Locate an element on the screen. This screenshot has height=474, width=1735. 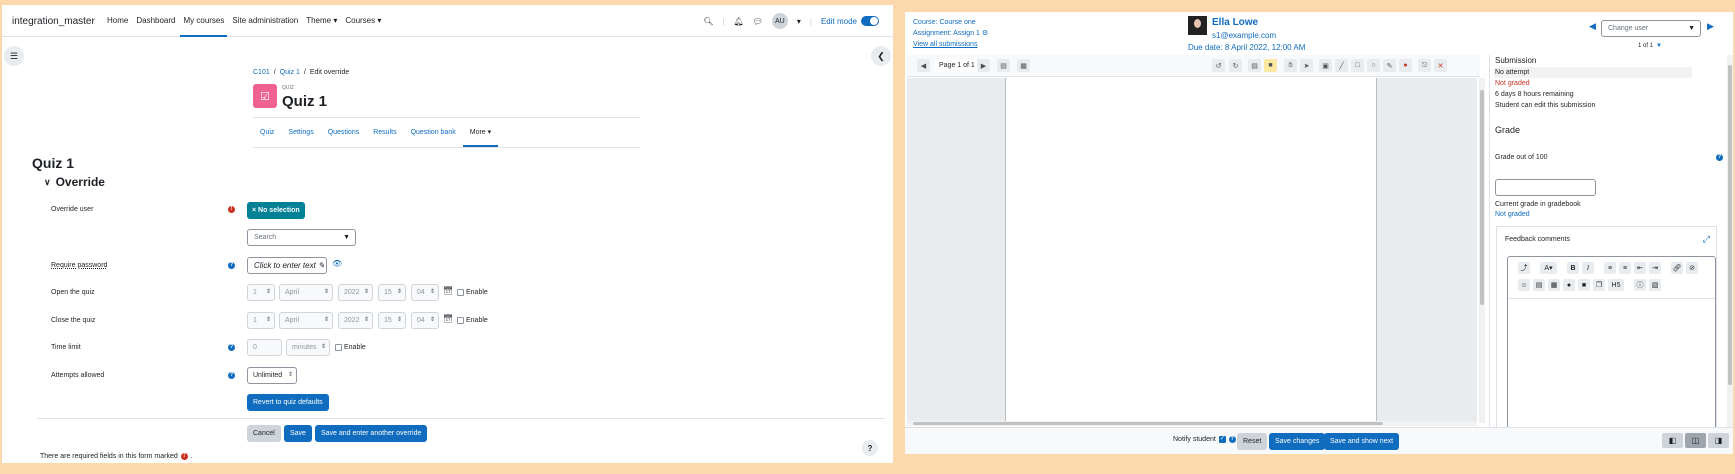
open-month-select: April ⇕ is located at coordinates (306, 292).